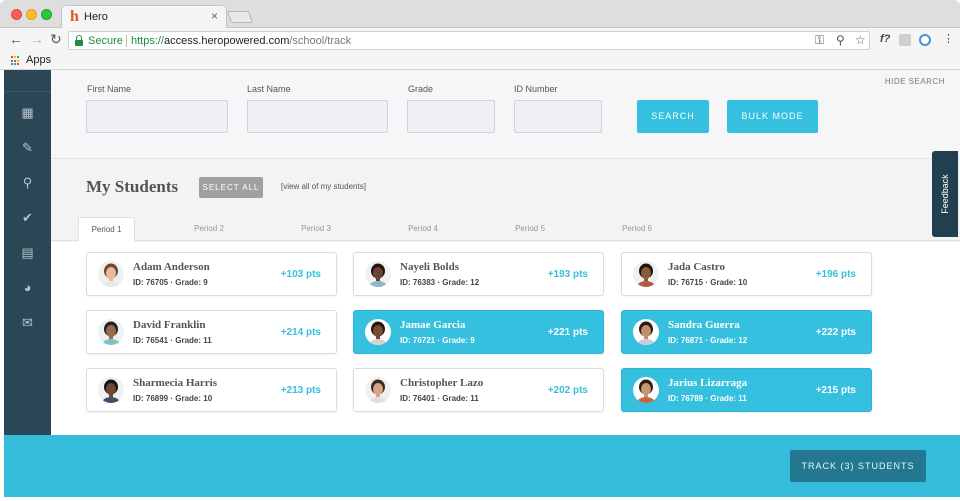  What do you see at coordinates (440, 282) in the screenshot?
I see `student-id-grade: ID: 76383 · Grade: 12` at bounding box center [440, 282].